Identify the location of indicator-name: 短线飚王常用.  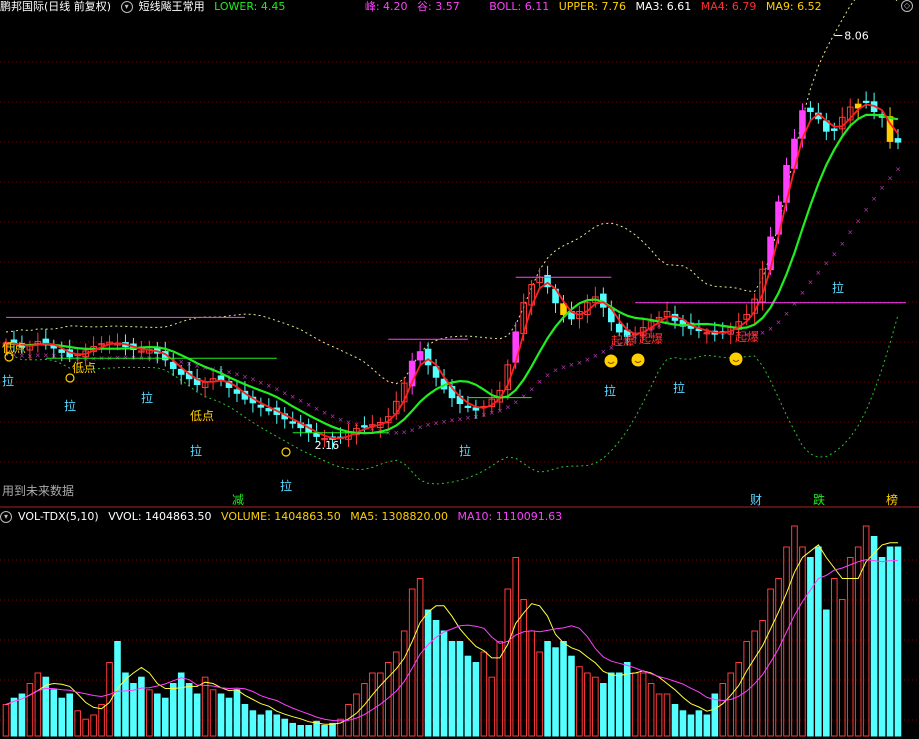
(172, 6).